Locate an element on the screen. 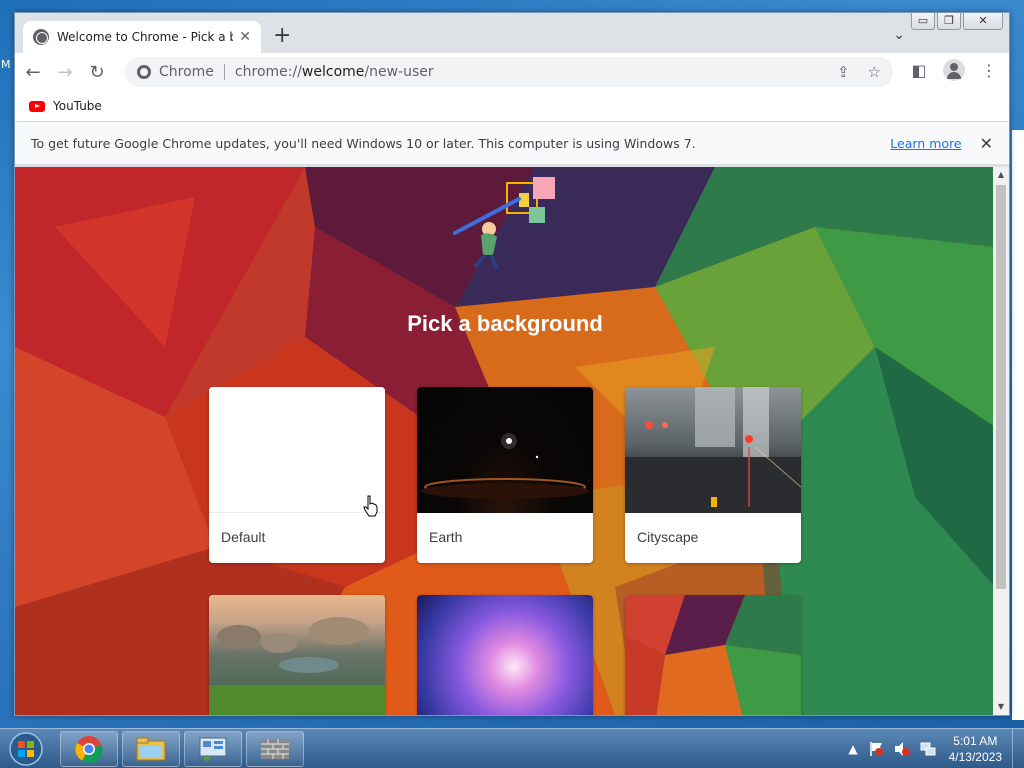 This screenshot has width=1024, height=768. geometric-thumbnail is located at coordinates (713, 655).